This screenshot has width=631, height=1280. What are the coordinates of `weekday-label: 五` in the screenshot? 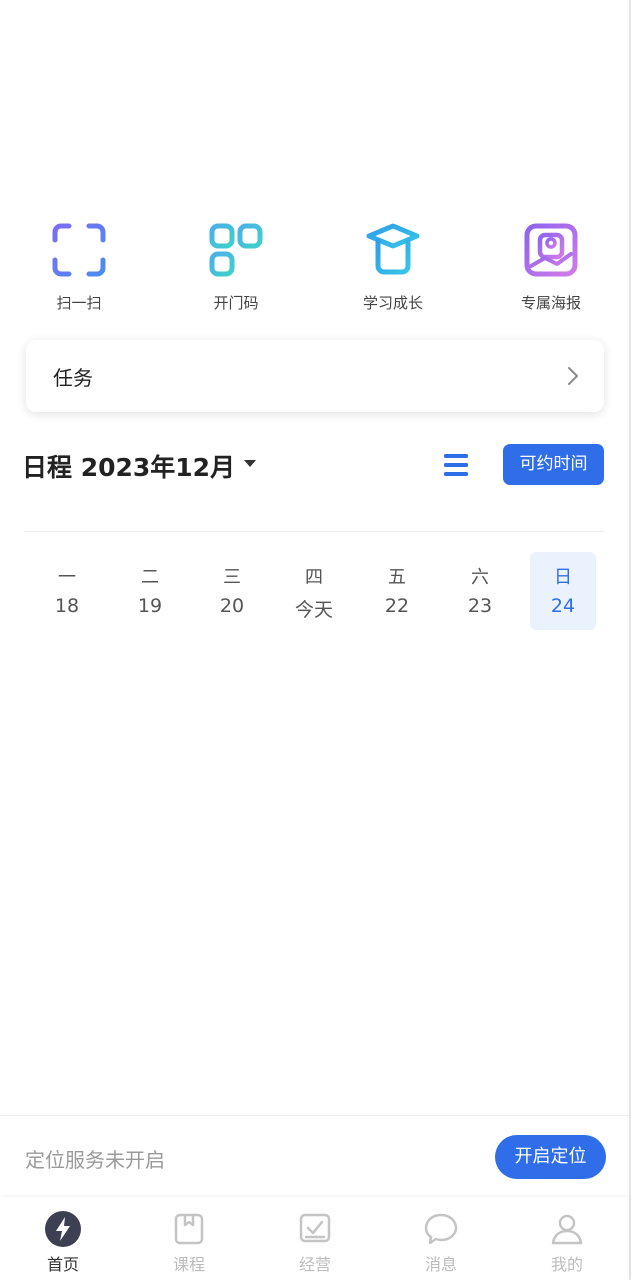 It's located at (397, 577).